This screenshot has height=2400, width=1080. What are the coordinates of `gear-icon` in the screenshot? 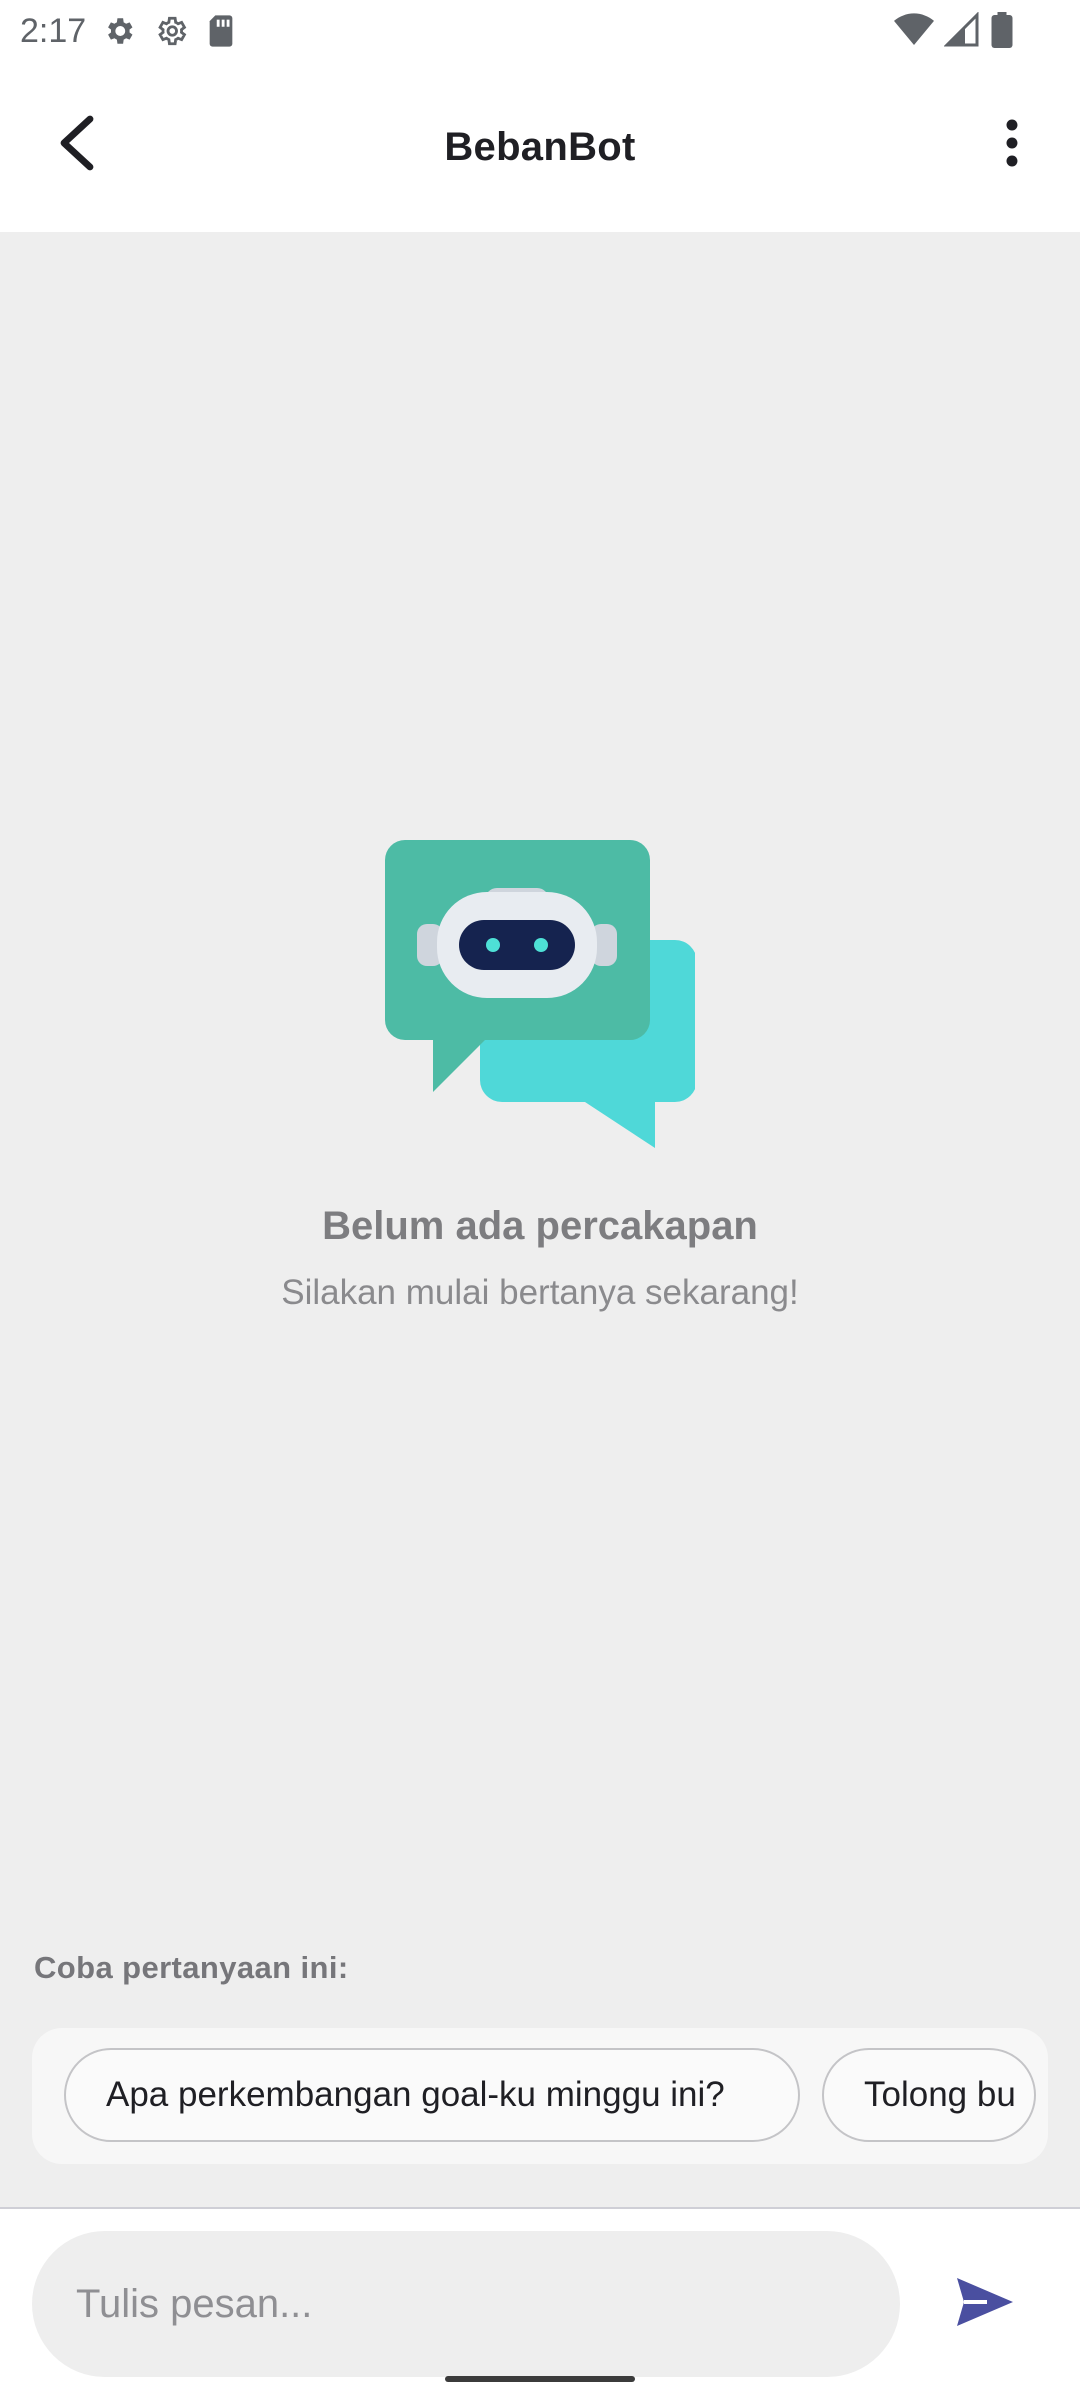 It's located at (119, 31).